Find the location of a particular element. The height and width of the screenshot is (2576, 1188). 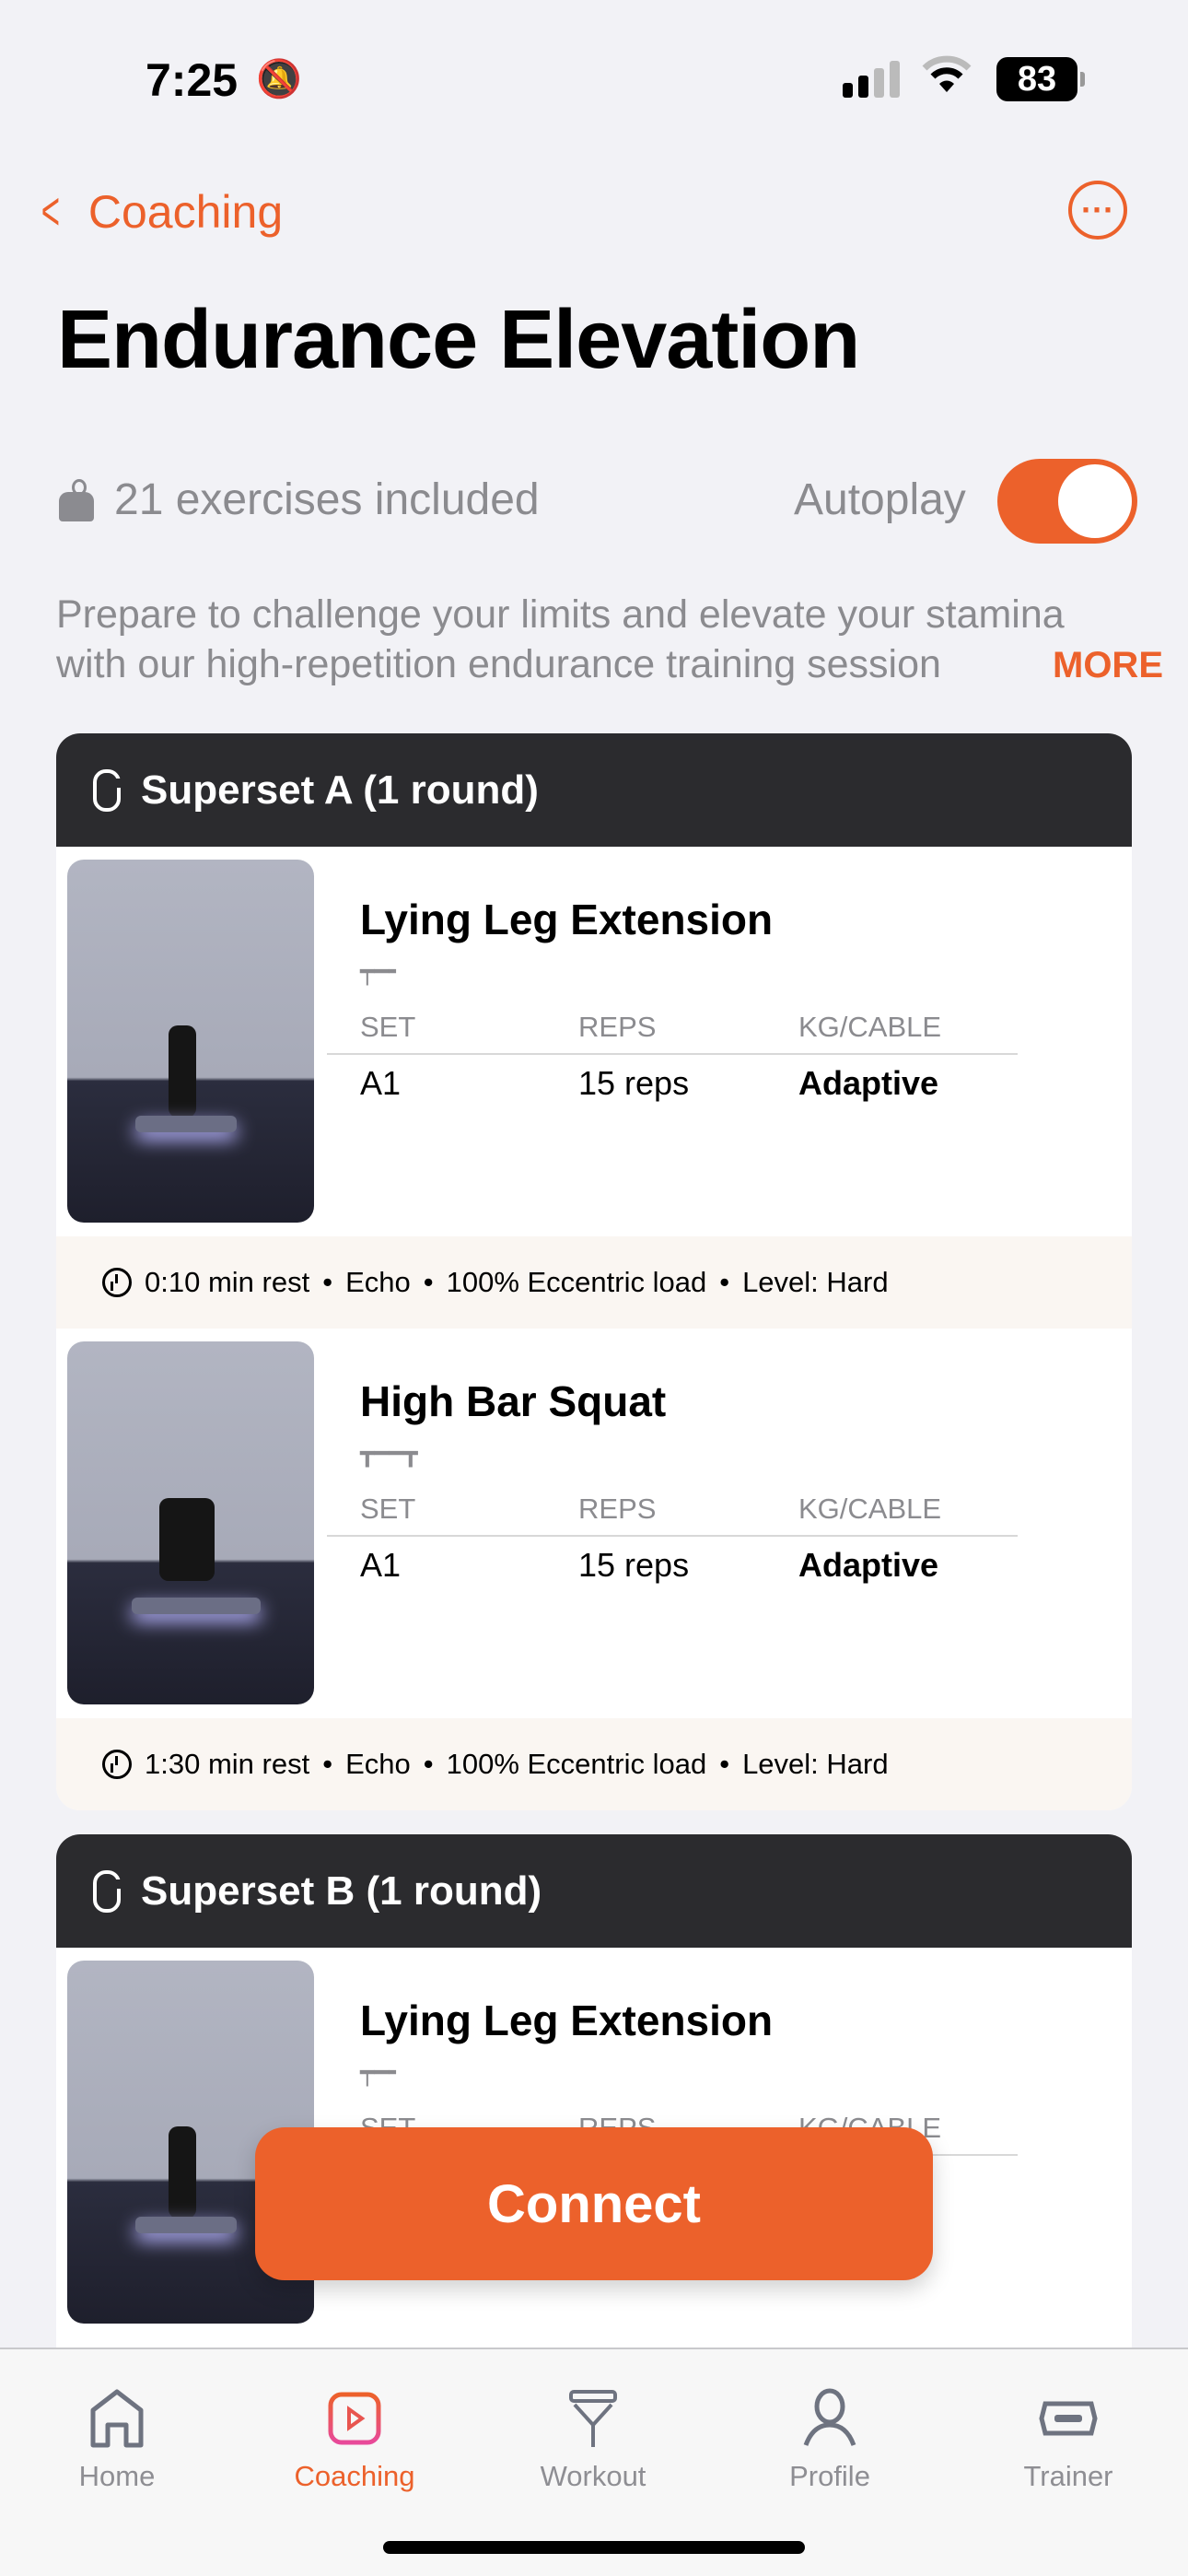

play-rectangle-icon is located at coordinates (354, 2418).